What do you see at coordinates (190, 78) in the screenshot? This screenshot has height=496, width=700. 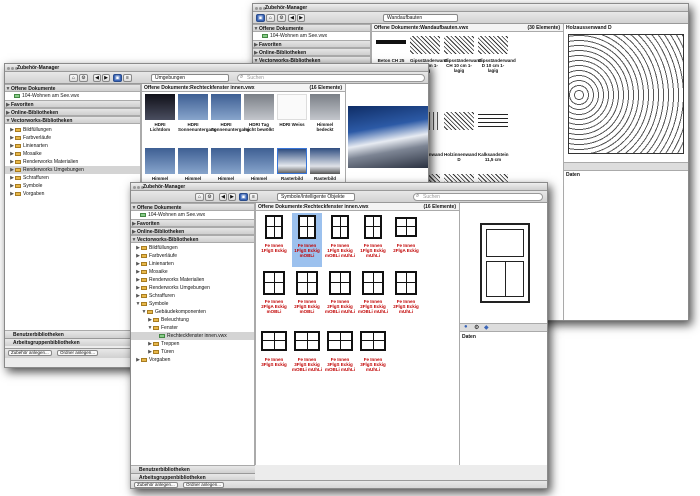 I see `library-popup: Umgebungen` at bounding box center [190, 78].